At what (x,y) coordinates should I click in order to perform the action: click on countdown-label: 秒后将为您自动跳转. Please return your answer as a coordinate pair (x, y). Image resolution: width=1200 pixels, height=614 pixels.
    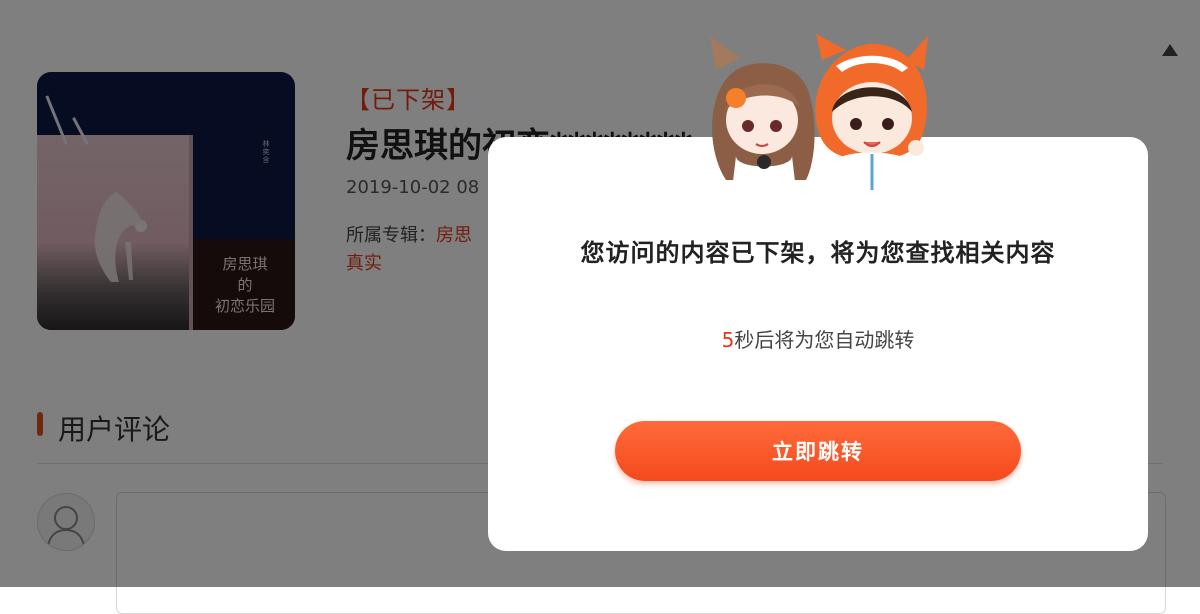
    Looking at the image, I should click on (824, 340).